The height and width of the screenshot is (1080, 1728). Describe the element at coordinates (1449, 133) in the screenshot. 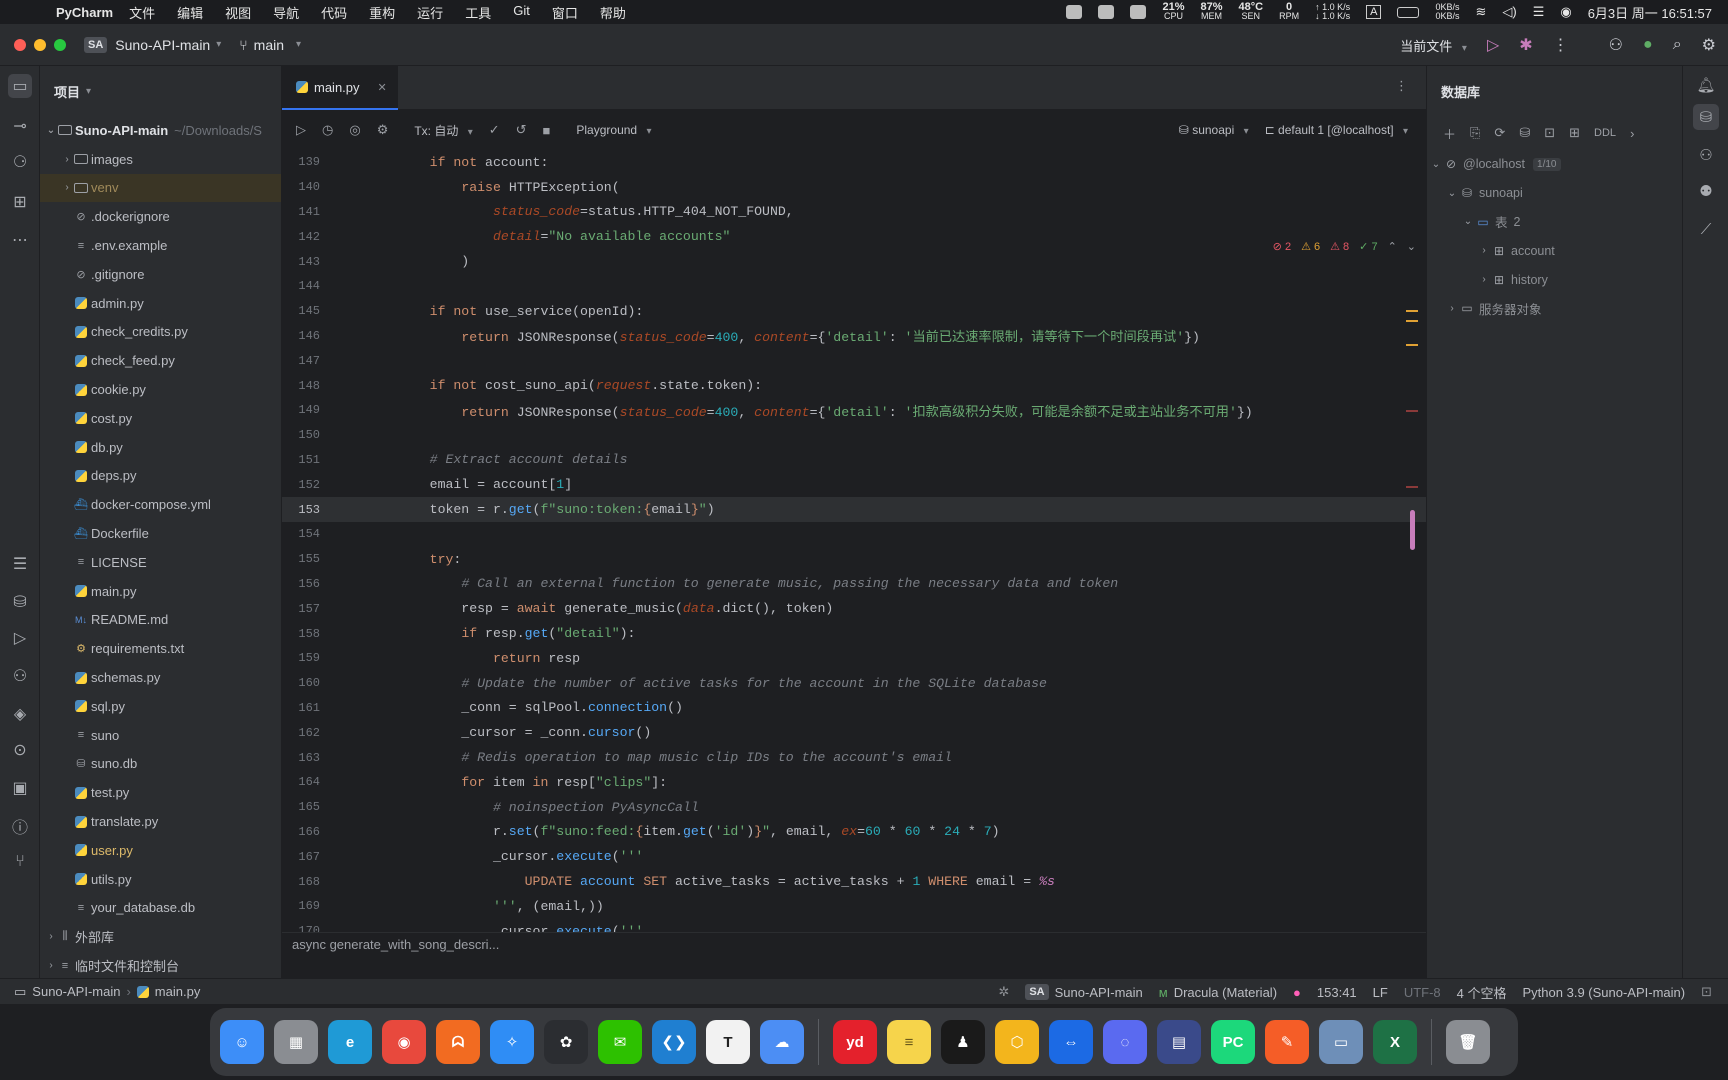

I see `add-icon: ＋` at that location.